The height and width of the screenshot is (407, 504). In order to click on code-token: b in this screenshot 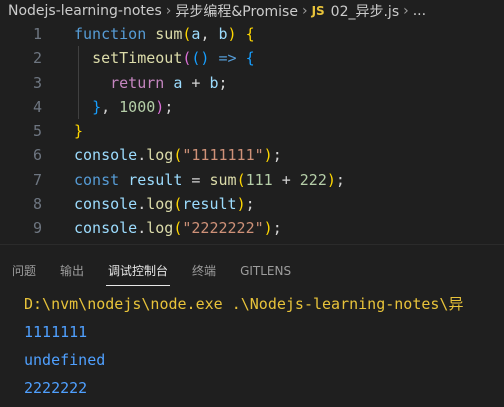, I will do `click(214, 82)`.